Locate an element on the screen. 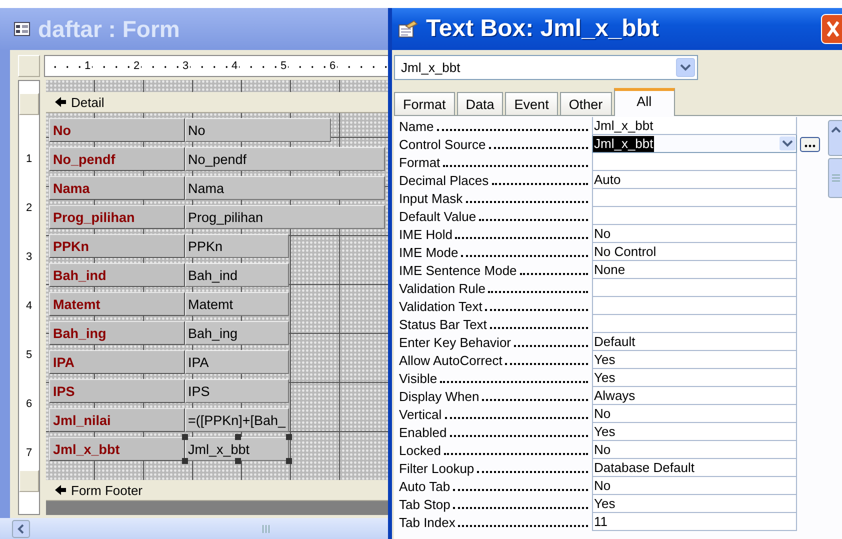  builder-ellipsis-icon is located at coordinates (810, 144).